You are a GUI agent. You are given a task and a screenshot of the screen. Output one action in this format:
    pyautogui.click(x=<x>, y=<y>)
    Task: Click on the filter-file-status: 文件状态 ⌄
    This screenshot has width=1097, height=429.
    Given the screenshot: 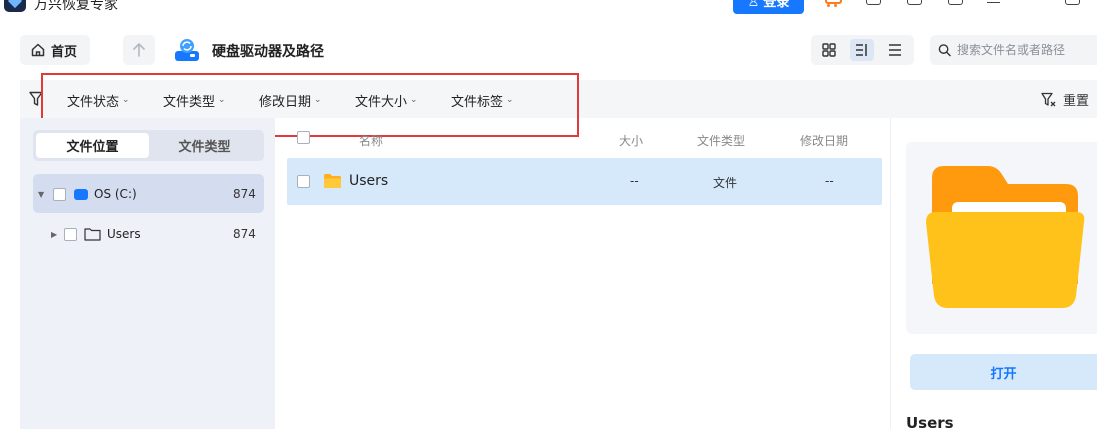 What is the action you would take?
    pyautogui.click(x=98, y=101)
    